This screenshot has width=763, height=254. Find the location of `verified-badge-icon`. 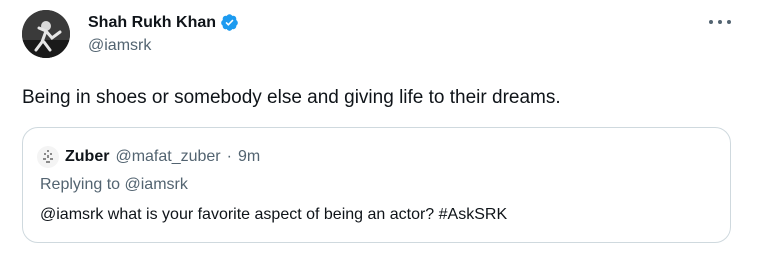

verified-badge-icon is located at coordinates (229, 22).